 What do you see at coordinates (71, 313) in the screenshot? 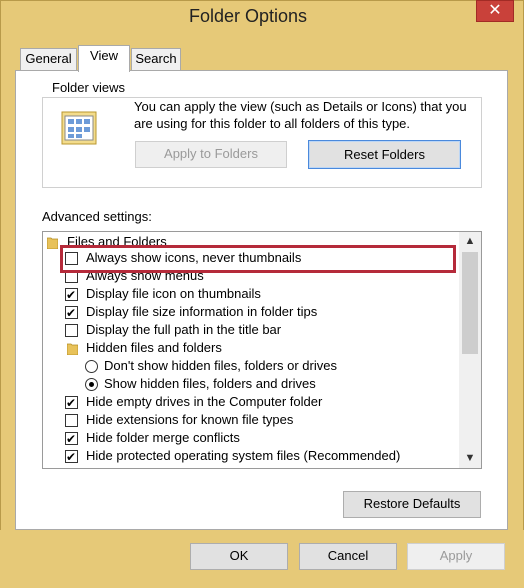
I see `display-file-size-checkbox` at bounding box center [71, 313].